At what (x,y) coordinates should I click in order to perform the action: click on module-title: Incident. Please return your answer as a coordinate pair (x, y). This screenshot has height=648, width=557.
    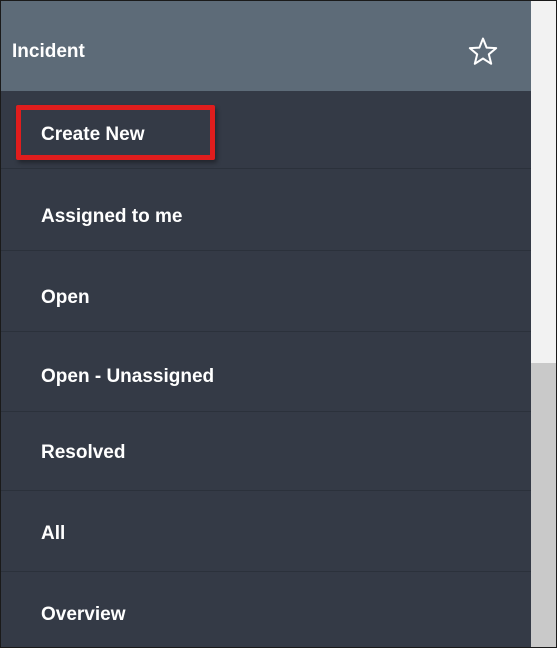
    Looking at the image, I should click on (48, 51).